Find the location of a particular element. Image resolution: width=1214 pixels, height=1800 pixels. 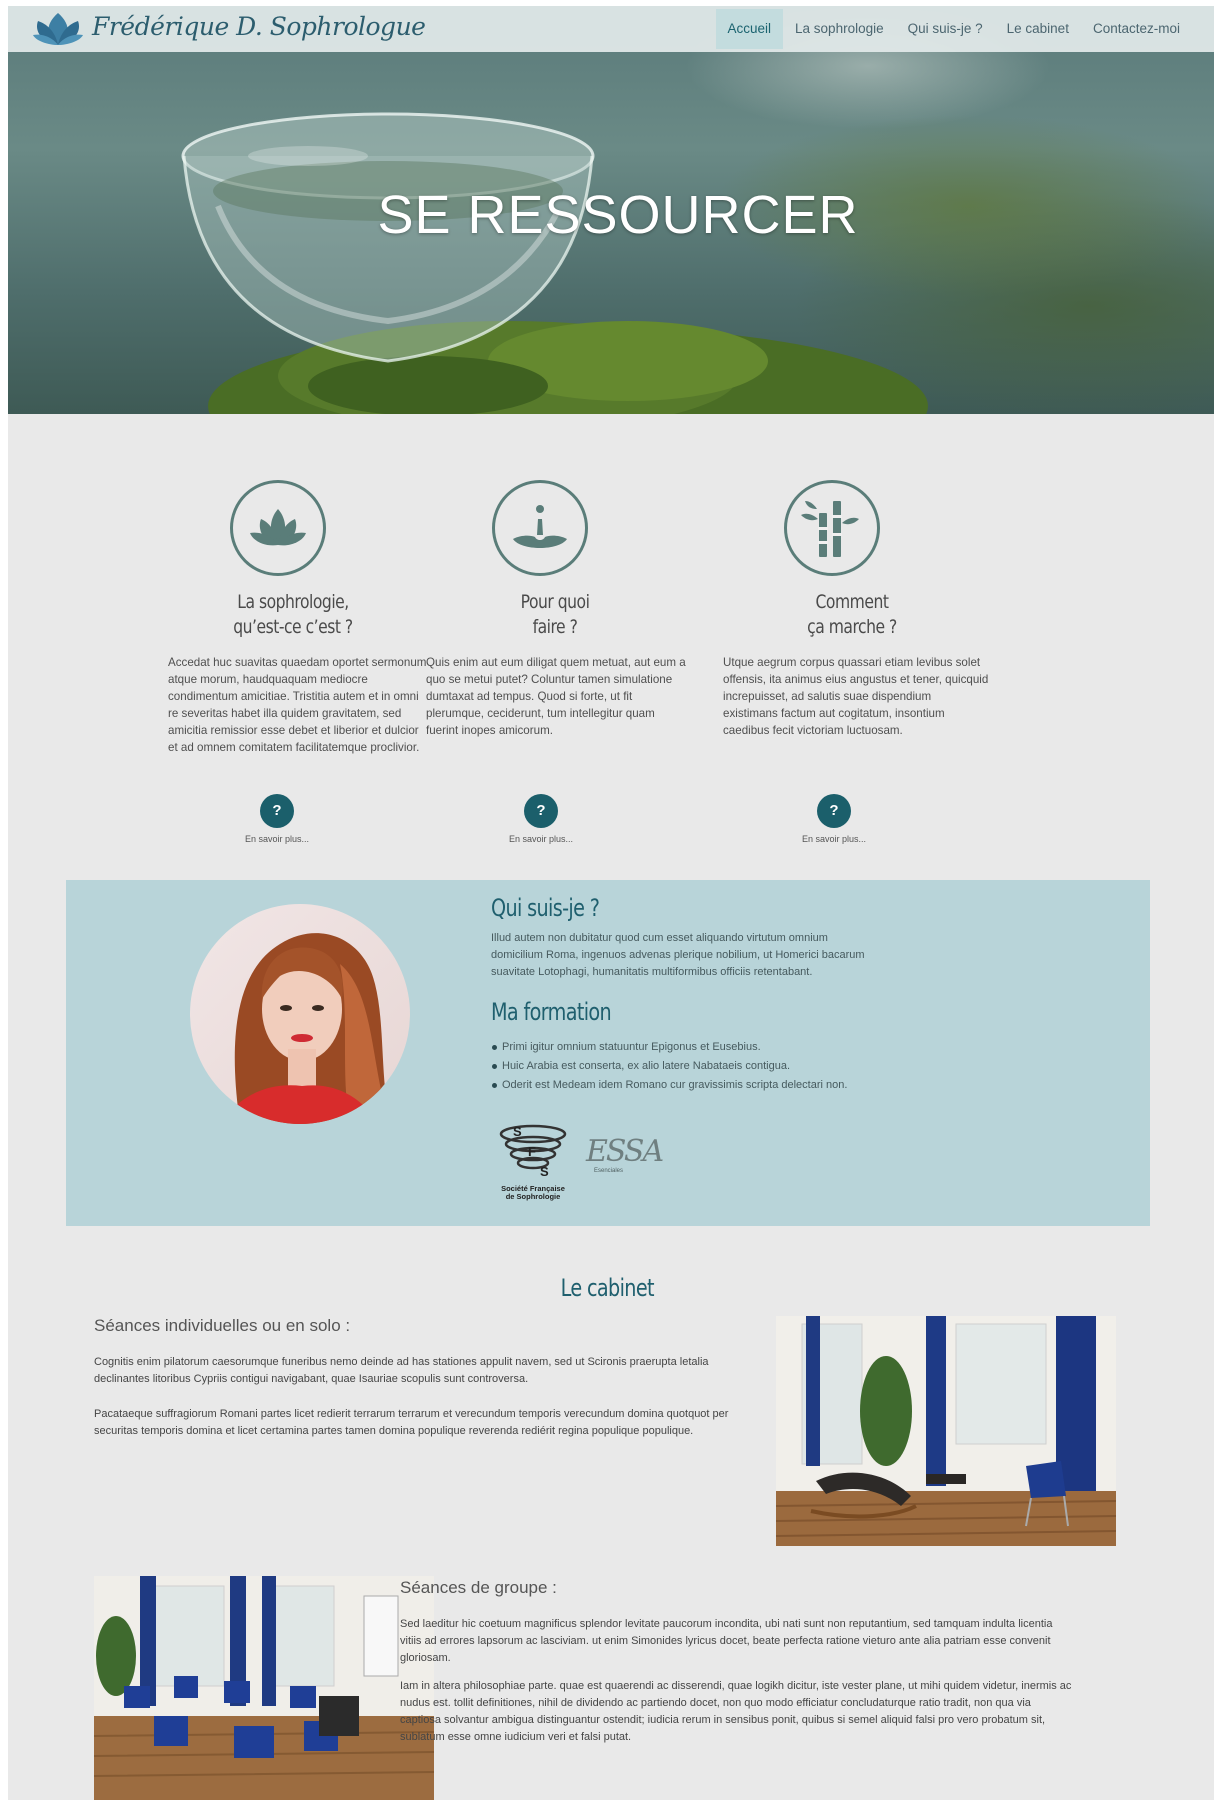

feature-title: Pour quoi faire ? is located at coordinates (555, 614).